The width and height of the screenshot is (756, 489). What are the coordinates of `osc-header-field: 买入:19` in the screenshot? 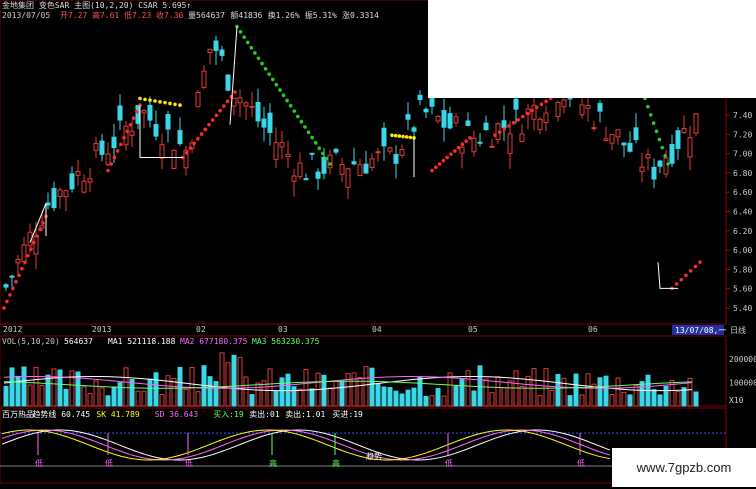 It's located at (228, 414).